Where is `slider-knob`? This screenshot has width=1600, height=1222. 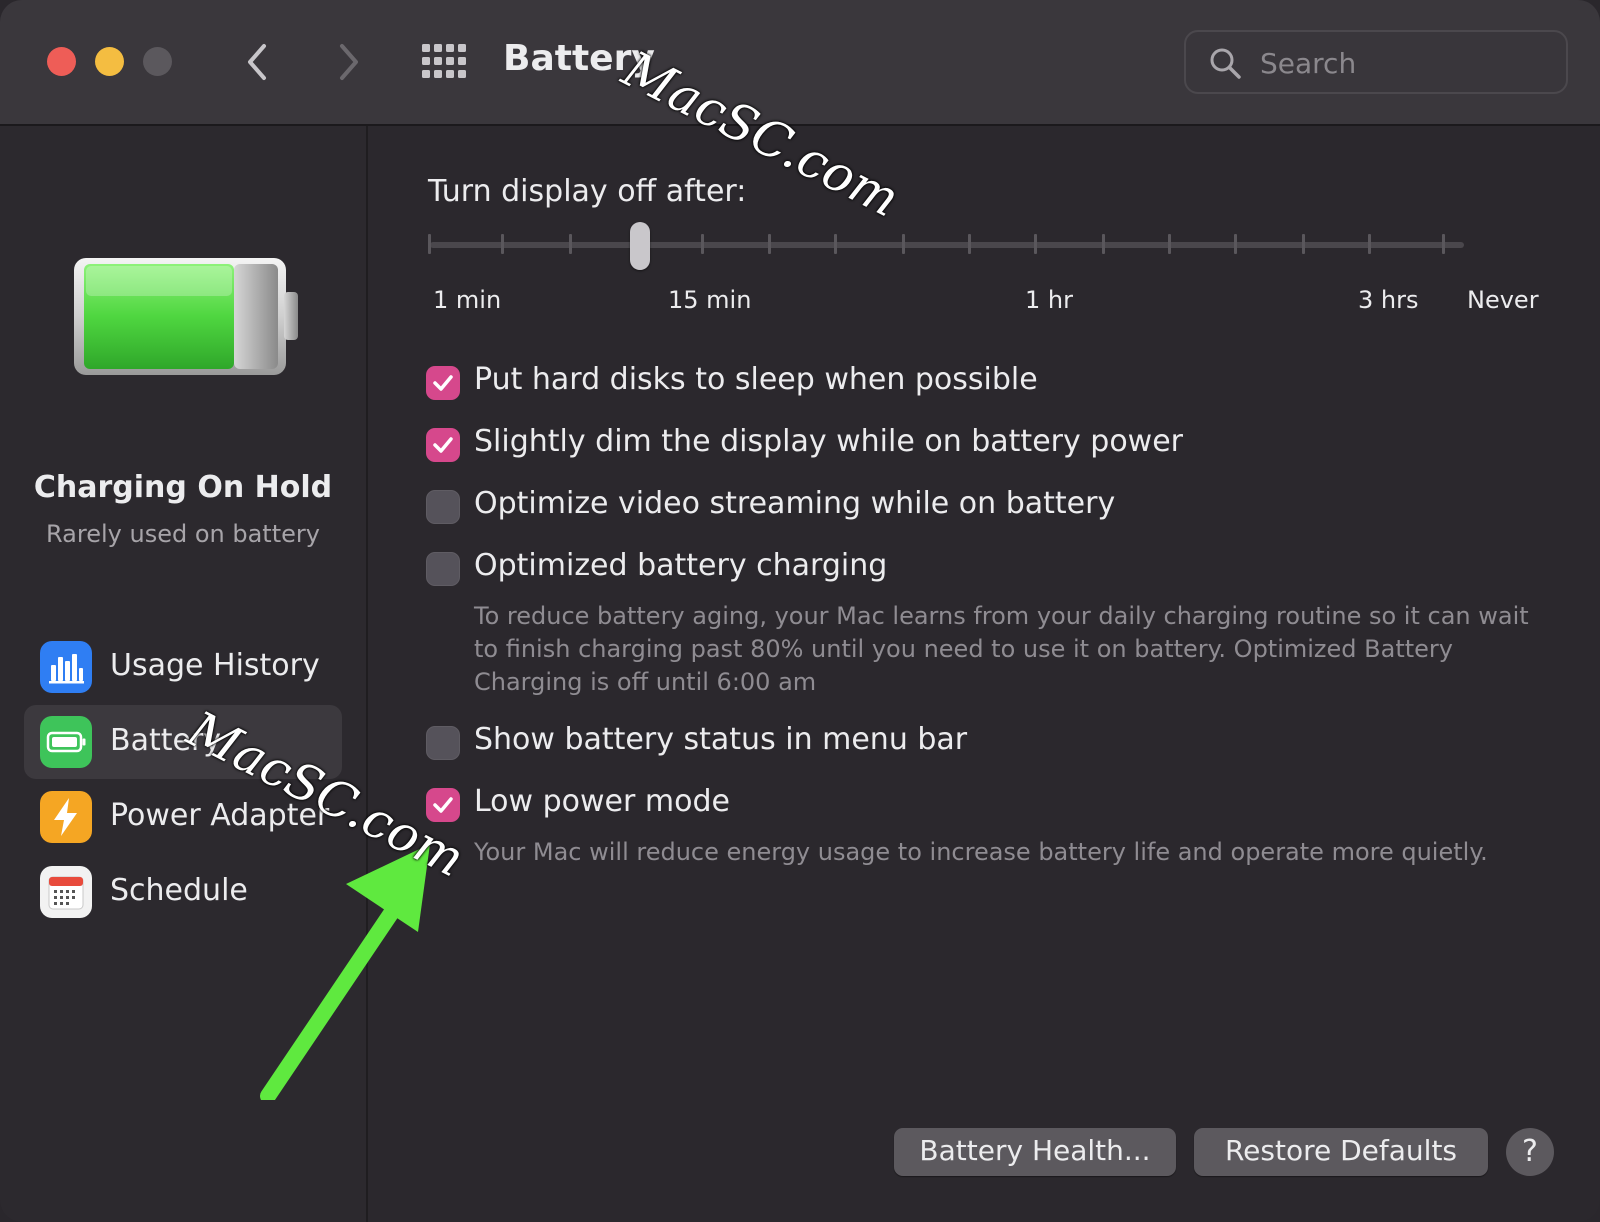 slider-knob is located at coordinates (640, 246).